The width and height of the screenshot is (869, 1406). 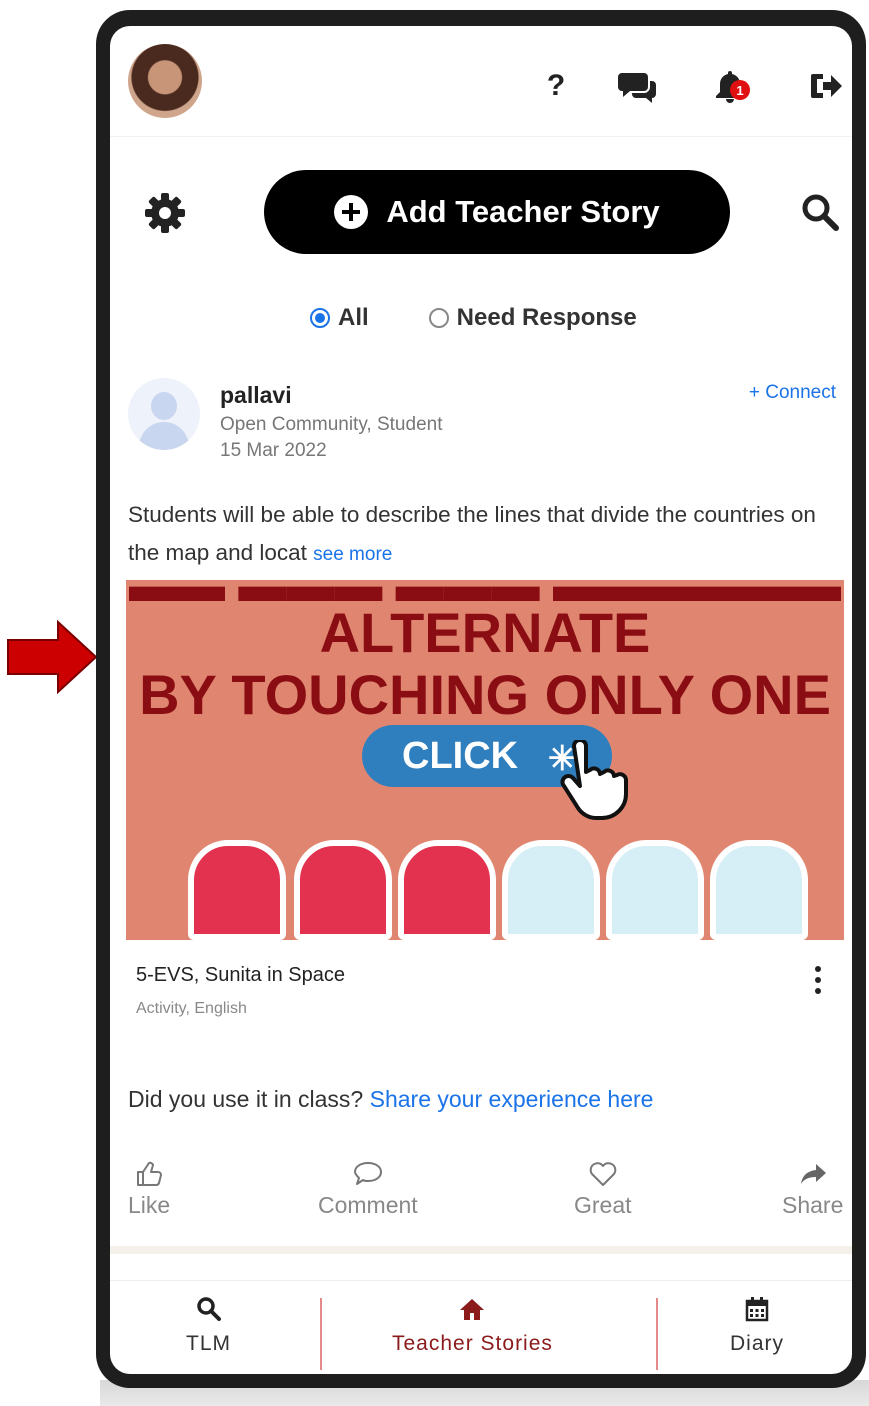 I want to click on filter-option-all: All, so click(x=339, y=318).